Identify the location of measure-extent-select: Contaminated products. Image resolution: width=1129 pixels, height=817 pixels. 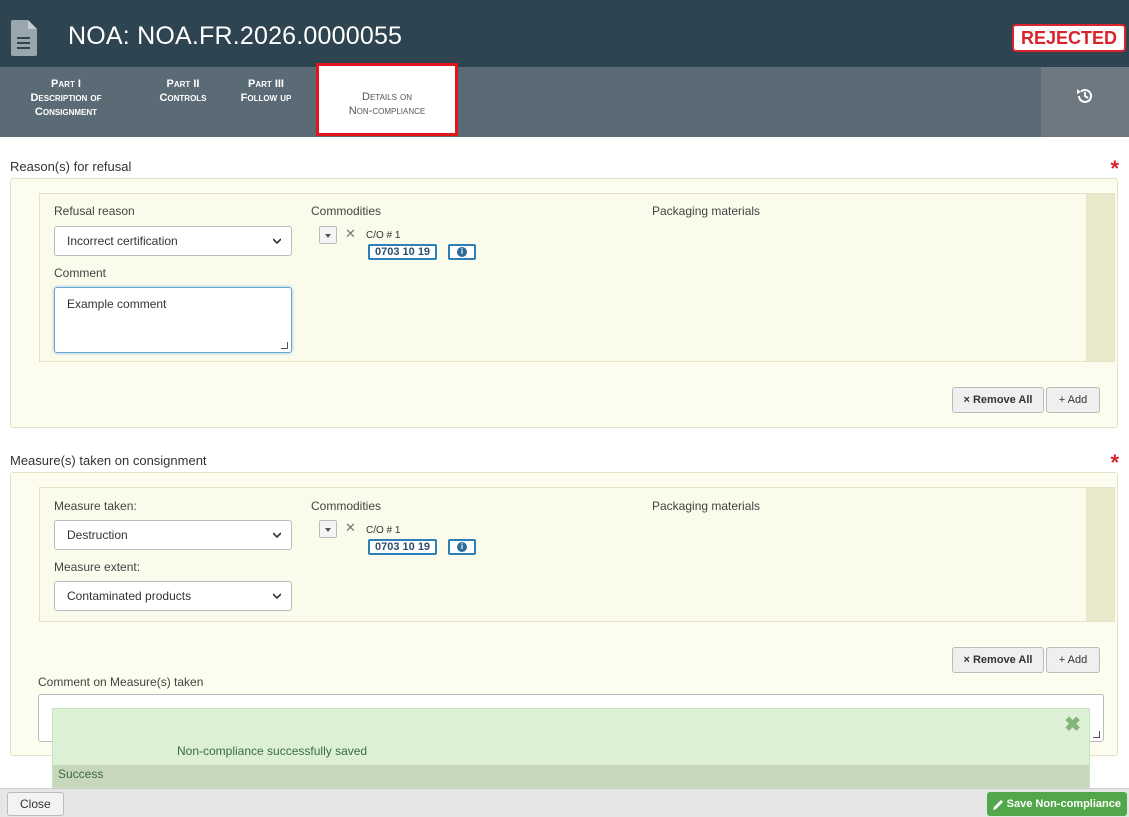
(173, 596).